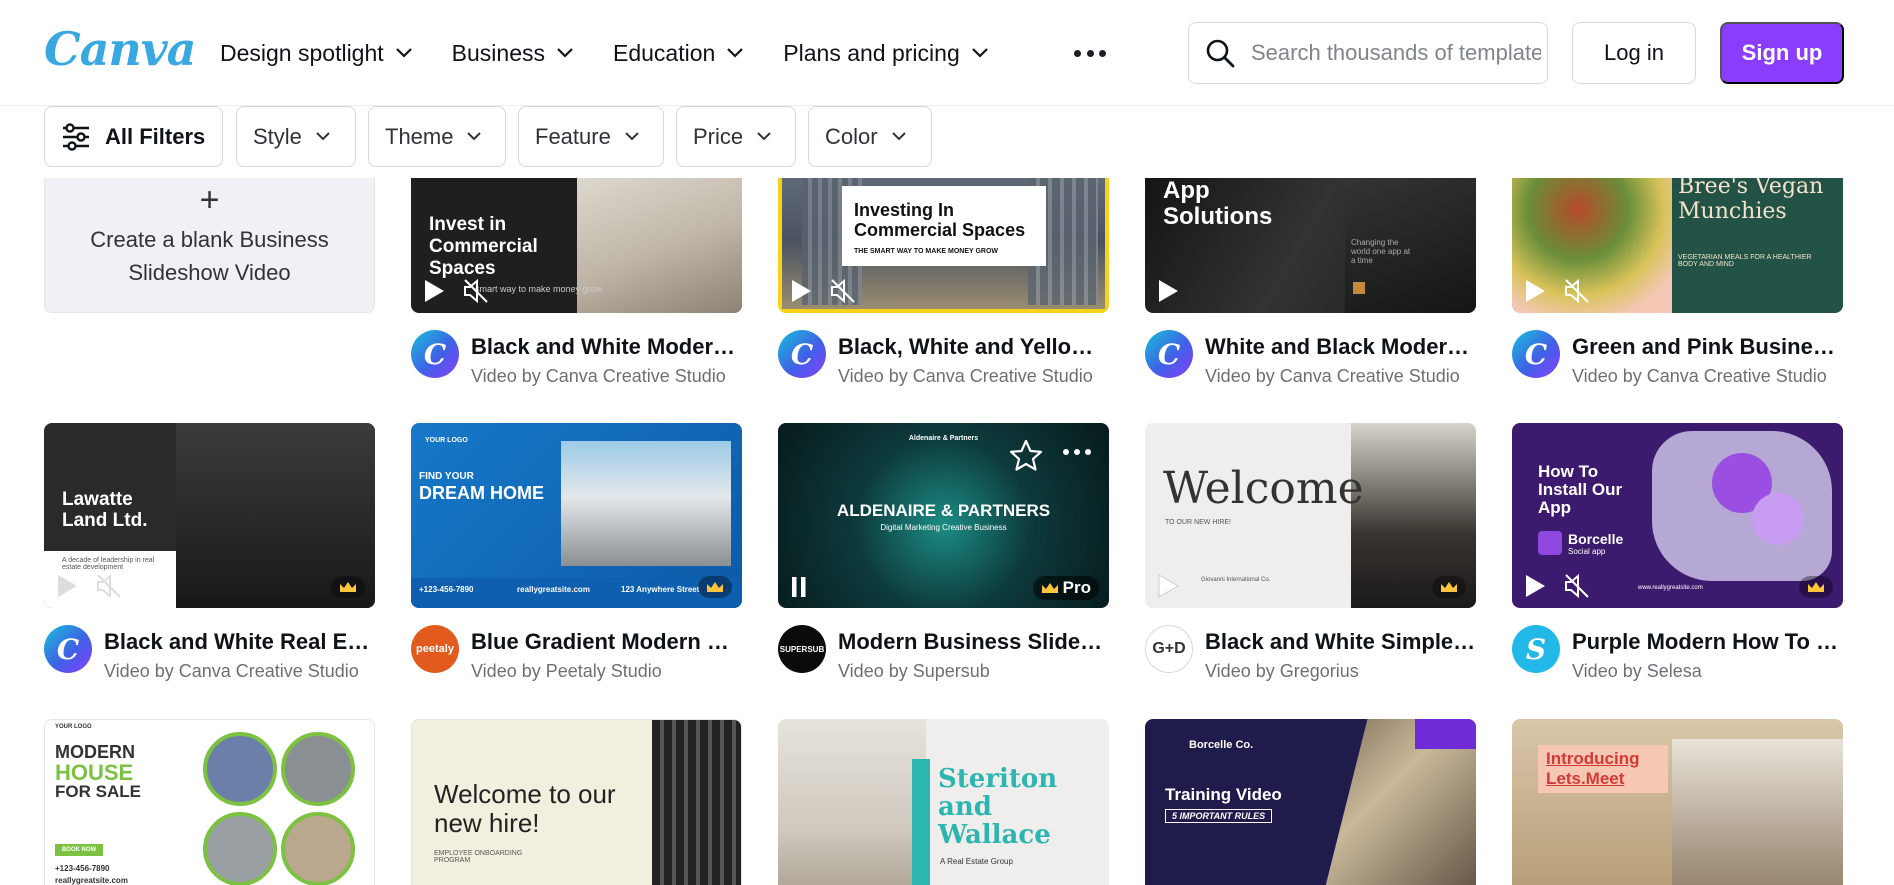 This screenshot has width=1894, height=885. I want to click on pro-label: Pro, so click(1076, 587).